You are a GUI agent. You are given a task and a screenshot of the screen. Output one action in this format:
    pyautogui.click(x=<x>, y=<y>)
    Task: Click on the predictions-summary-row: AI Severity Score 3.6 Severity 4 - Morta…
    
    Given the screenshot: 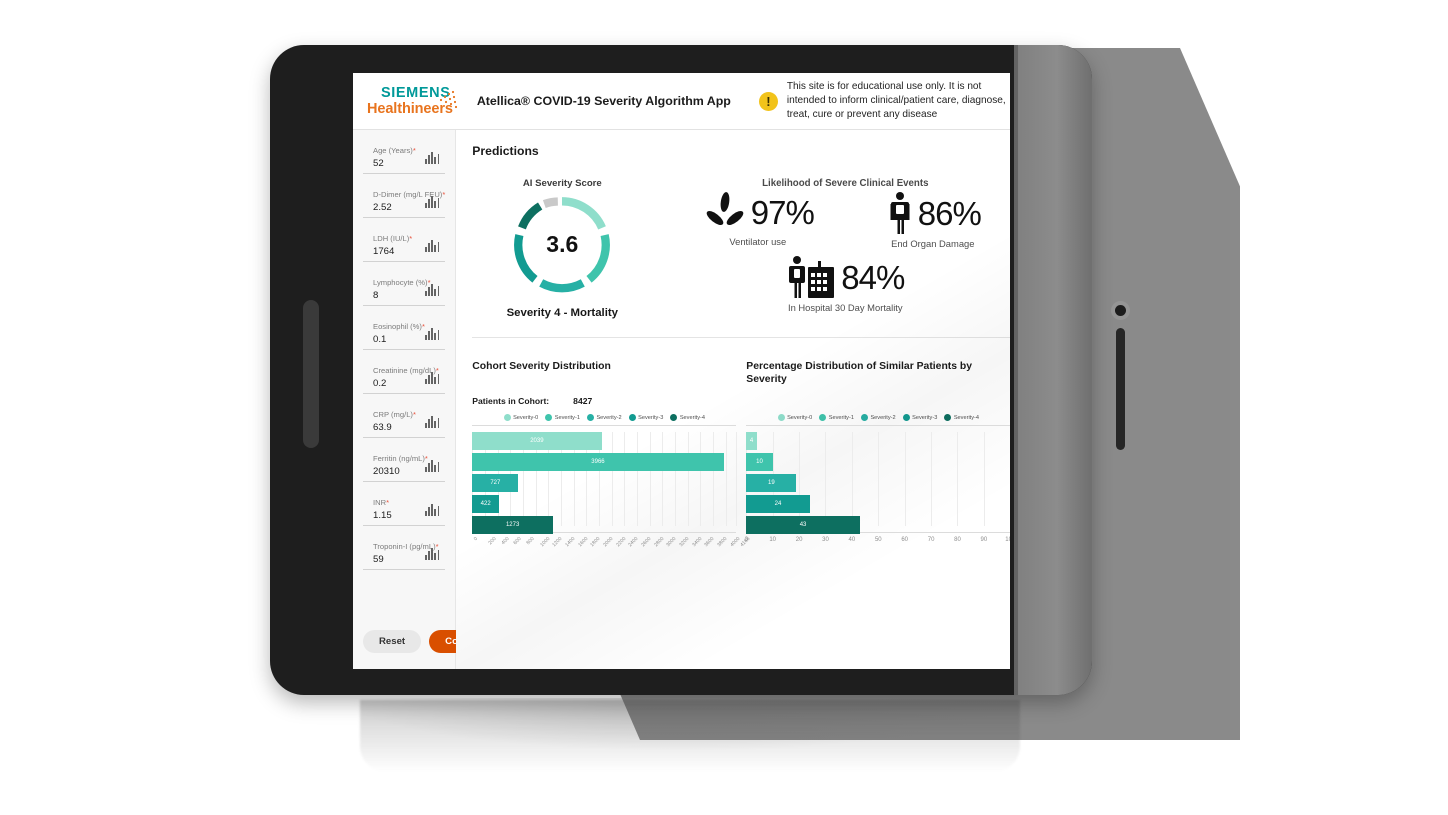 What is the action you would take?
    pyautogui.click(x=741, y=244)
    